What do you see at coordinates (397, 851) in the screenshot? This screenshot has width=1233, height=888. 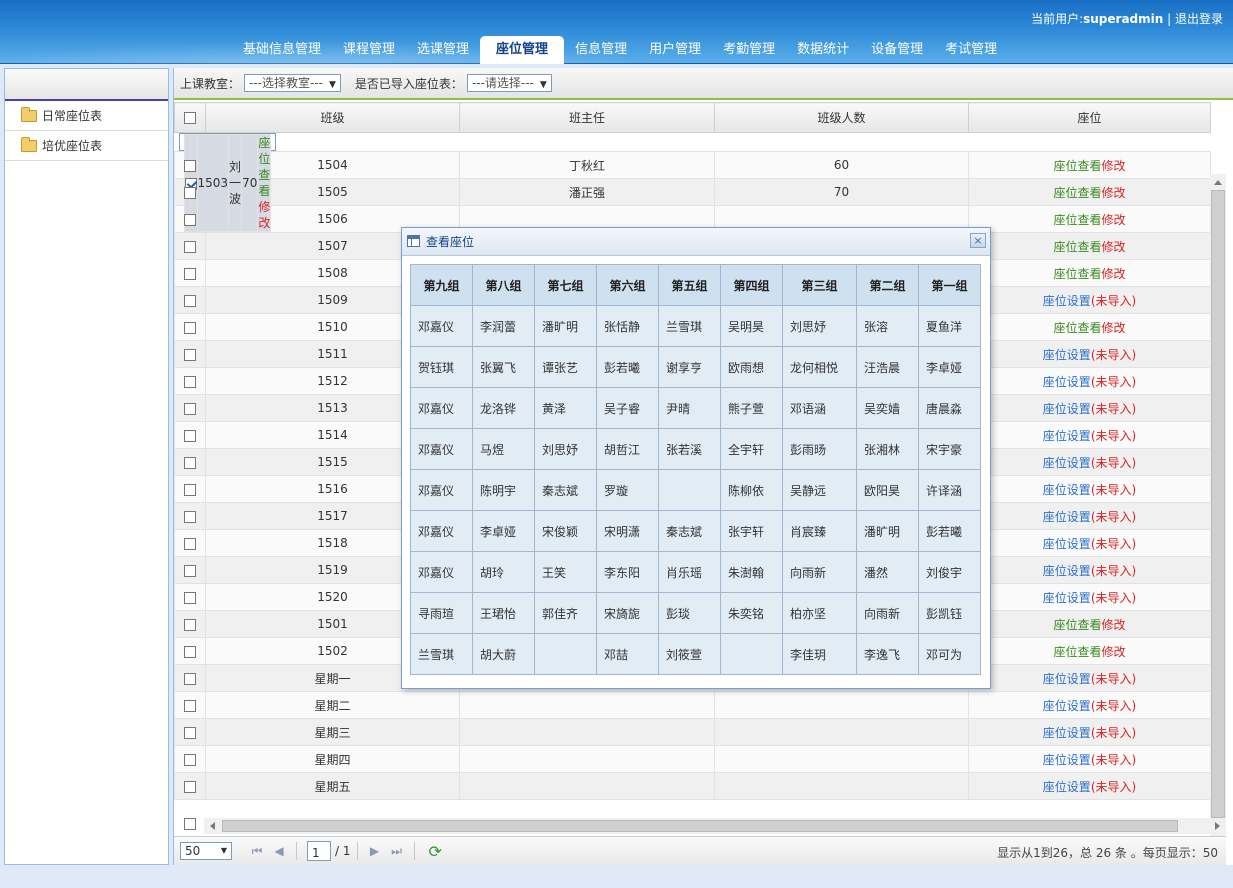 I see `last-page-icon: ⏭` at bounding box center [397, 851].